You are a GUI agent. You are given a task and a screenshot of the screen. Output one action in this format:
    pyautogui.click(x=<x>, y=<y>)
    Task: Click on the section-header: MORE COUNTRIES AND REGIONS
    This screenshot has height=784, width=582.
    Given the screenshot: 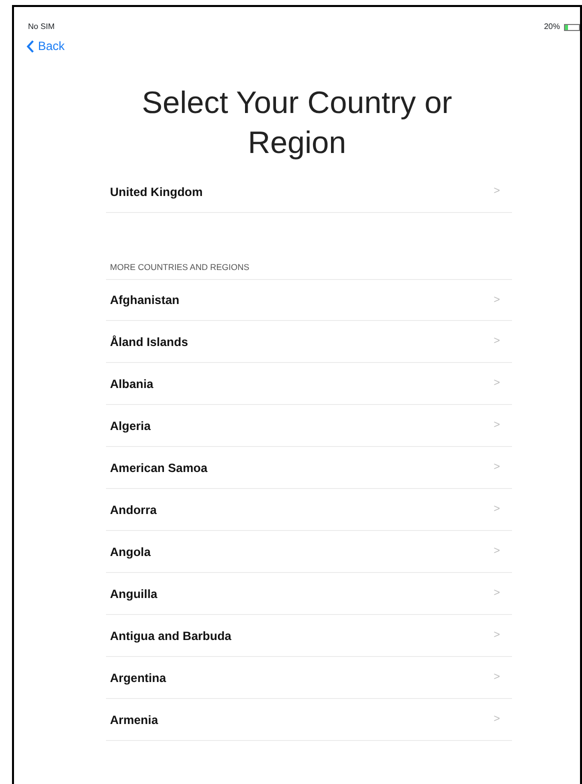 What is the action you would take?
    pyautogui.click(x=180, y=267)
    